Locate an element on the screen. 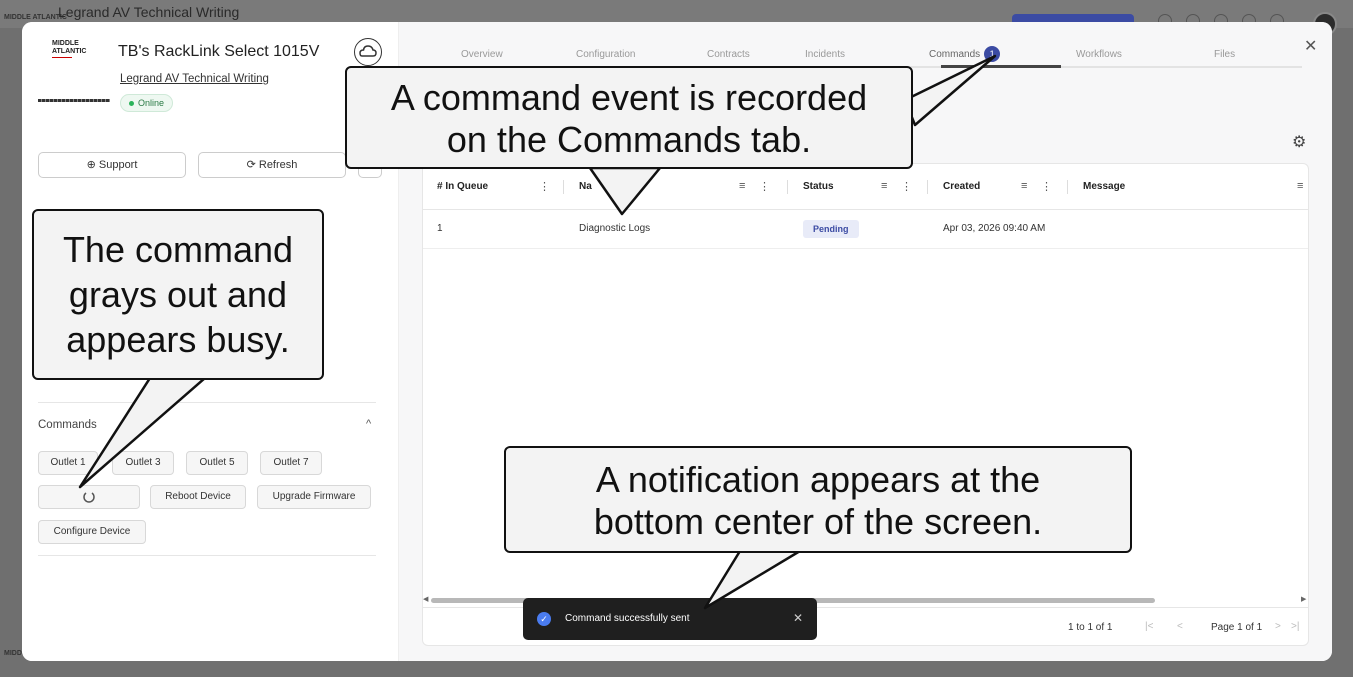 The width and height of the screenshot is (1353, 677). callout-notification-line-2: bottom center of the screen. is located at coordinates (818, 521).